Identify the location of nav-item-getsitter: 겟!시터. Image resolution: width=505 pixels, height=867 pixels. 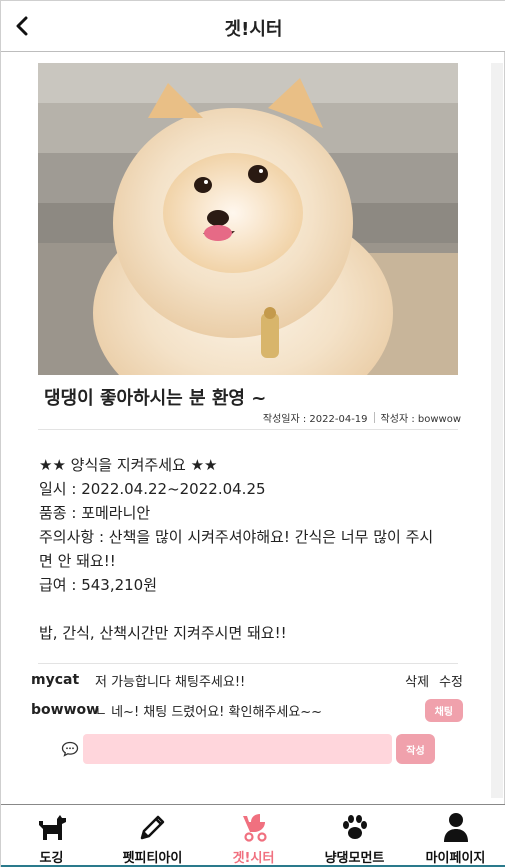
(253, 836).